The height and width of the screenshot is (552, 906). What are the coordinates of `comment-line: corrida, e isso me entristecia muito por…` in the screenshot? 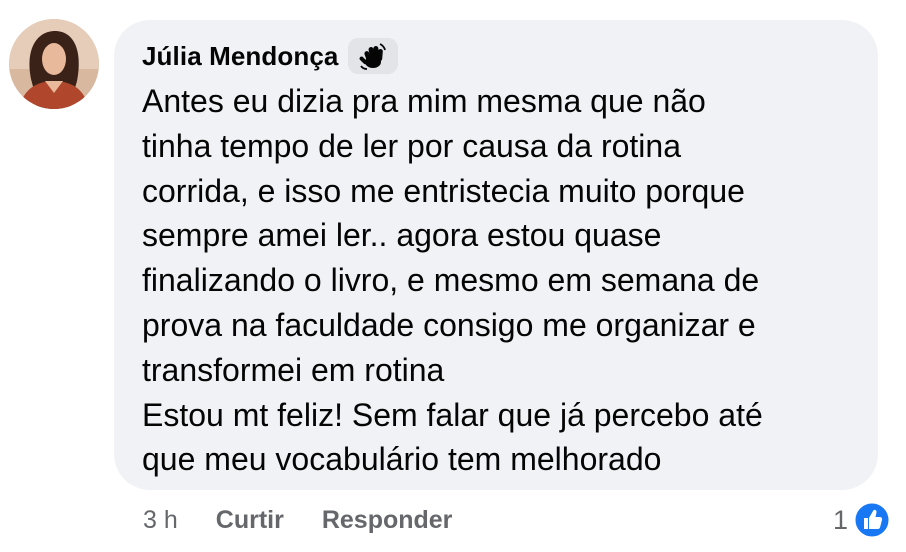 It's located at (443, 190).